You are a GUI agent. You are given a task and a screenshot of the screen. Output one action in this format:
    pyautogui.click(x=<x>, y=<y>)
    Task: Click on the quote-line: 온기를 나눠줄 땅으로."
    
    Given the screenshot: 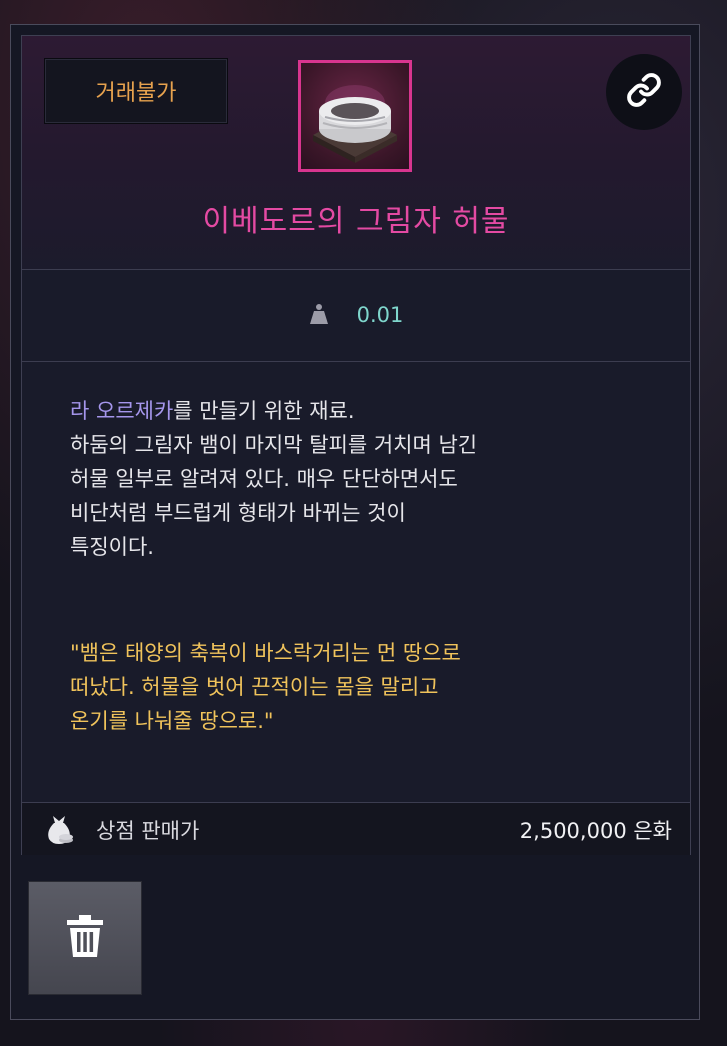 What is the action you would take?
    pyautogui.click(x=172, y=721)
    